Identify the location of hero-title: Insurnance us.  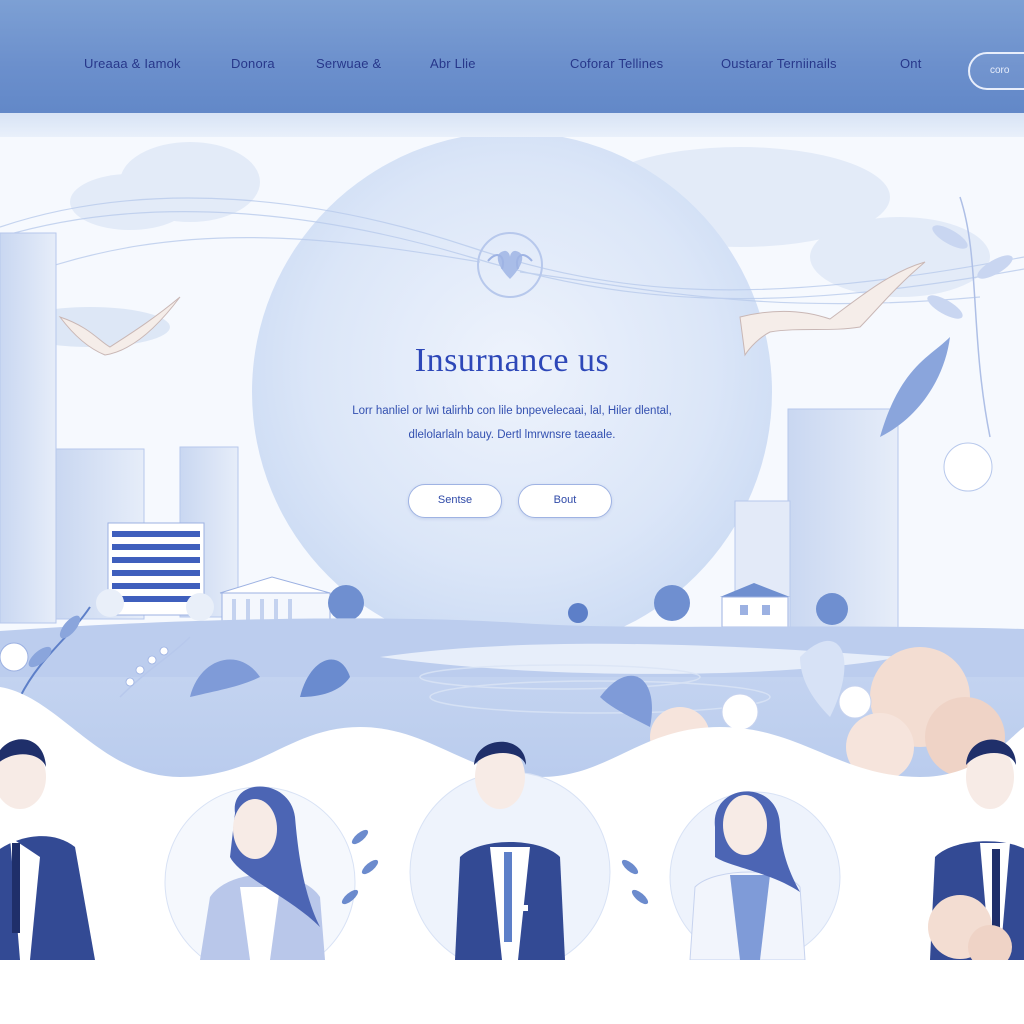
(512, 360).